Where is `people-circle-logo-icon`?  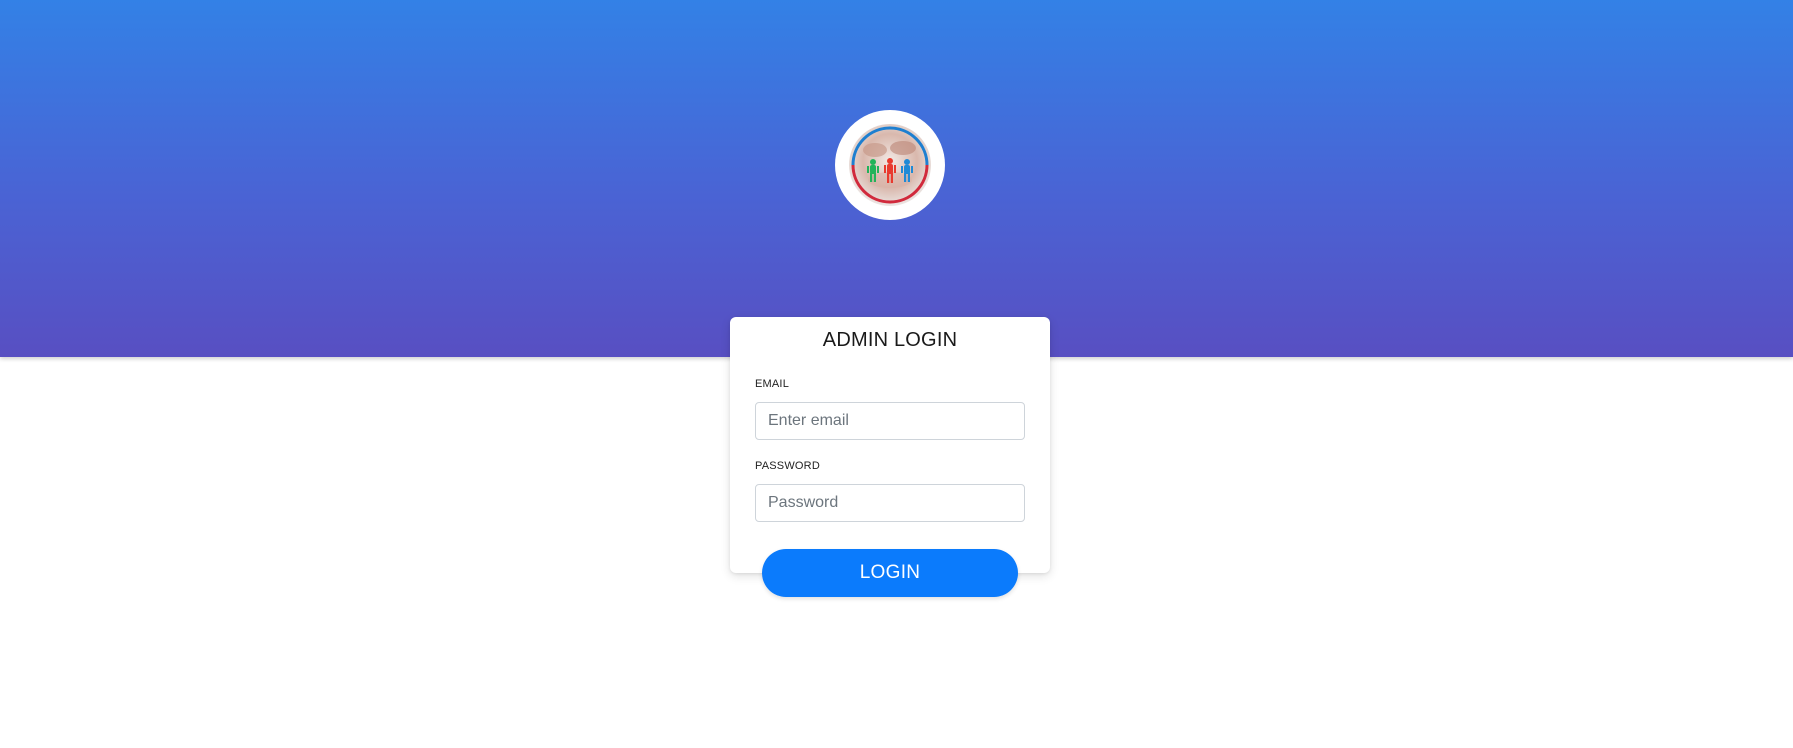
people-circle-logo-icon is located at coordinates (890, 165).